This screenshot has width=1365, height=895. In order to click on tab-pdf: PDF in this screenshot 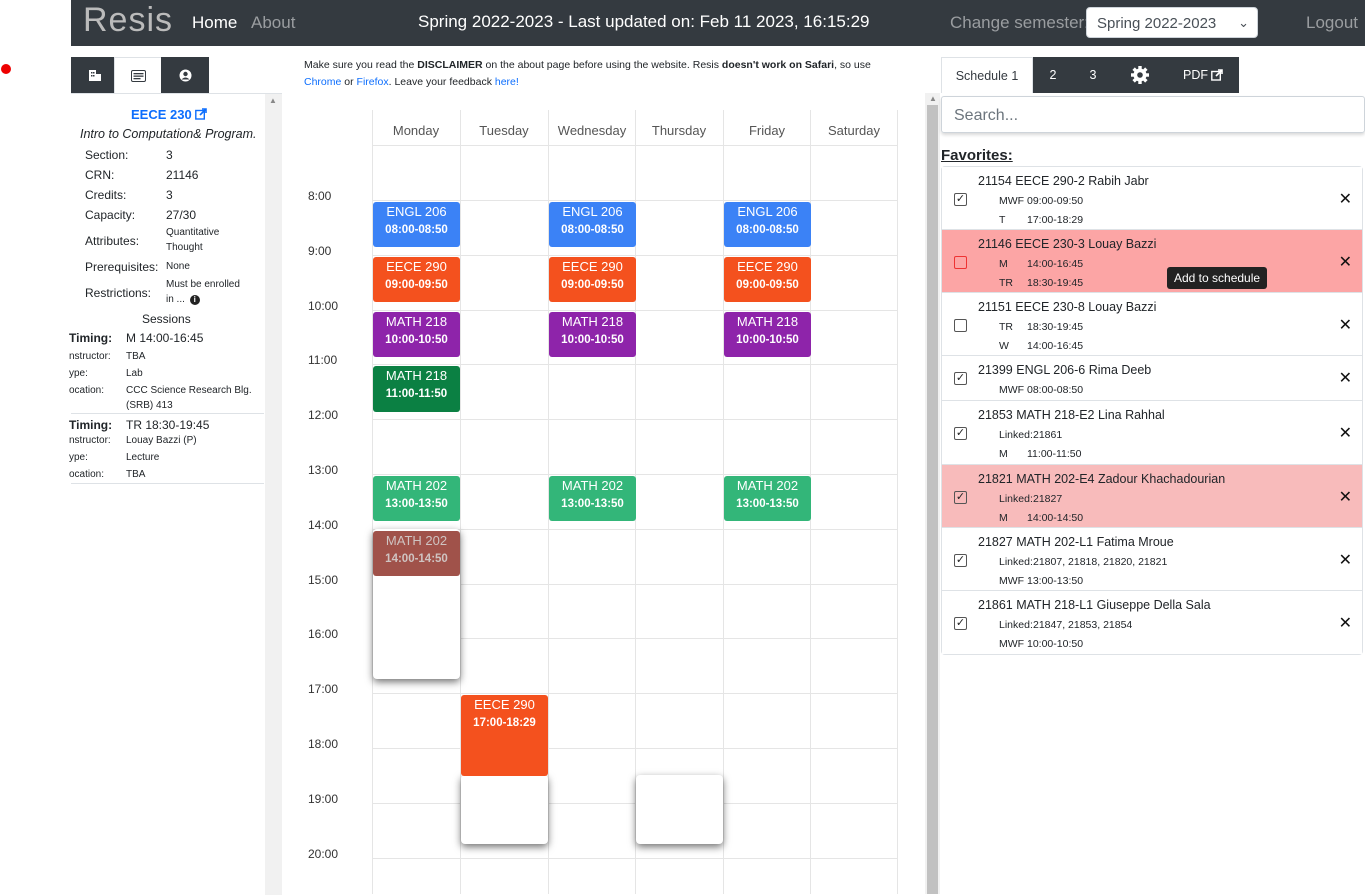, I will do `click(1203, 75)`.